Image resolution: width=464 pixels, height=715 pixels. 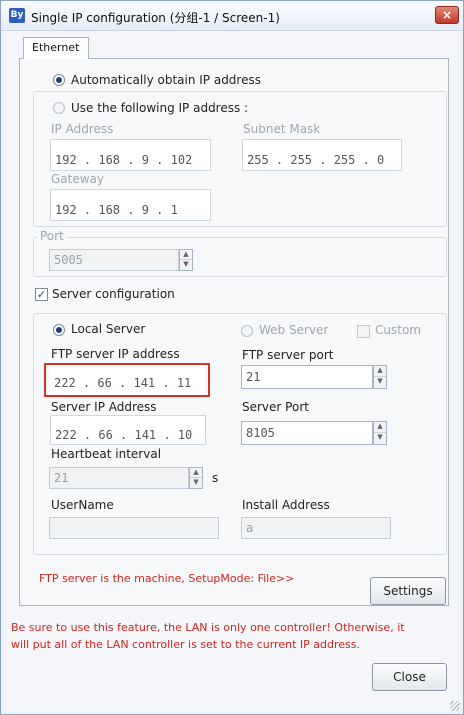 I want to click on custom-label: Custom, so click(x=398, y=330).